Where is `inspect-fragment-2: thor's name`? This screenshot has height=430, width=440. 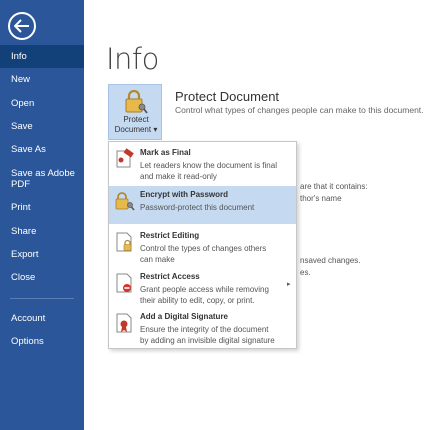 inspect-fragment-2: thor's name is located at coordinates (321, 198).